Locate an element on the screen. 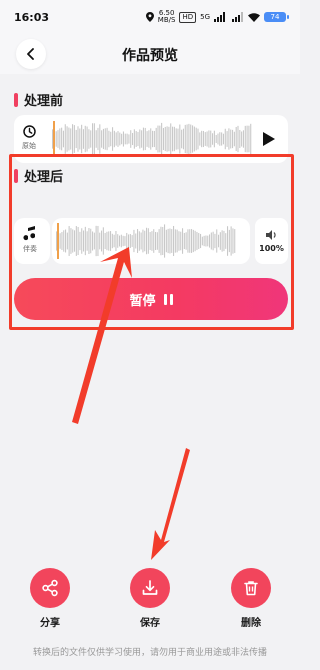 The width and height of the screenshot is (320, 670). share-action: 分享 is located at coordinates (50, 598).